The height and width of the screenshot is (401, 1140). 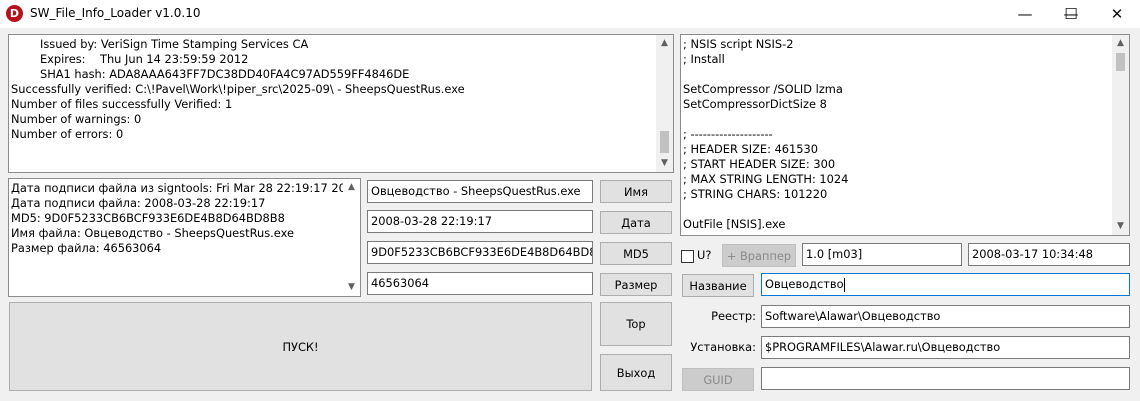 What do you see at coordinates (636, 372) in the screenshot?
I see `exit-button: Выход` at bounding box center [636, 372].